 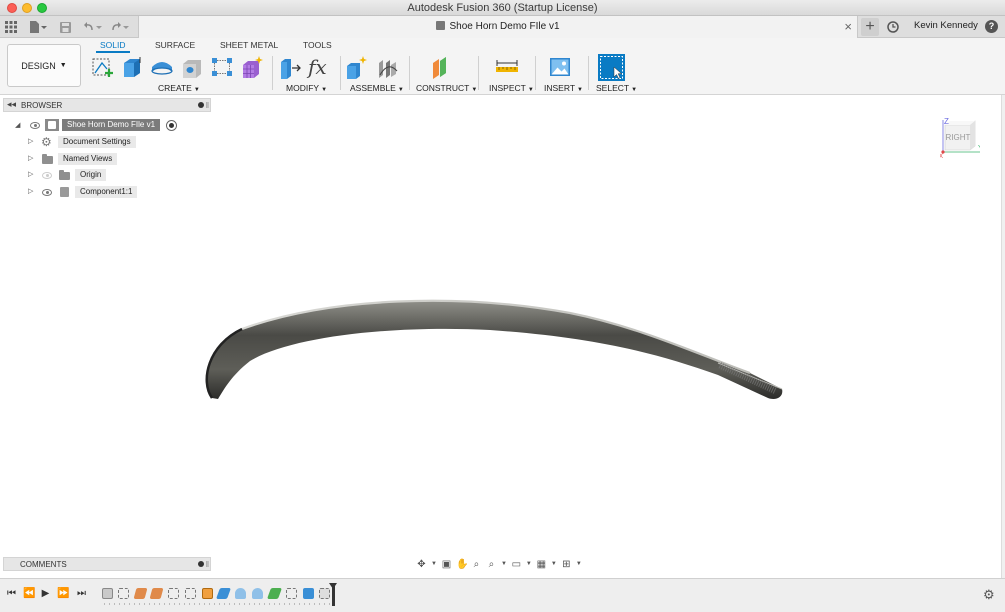 What do you see at coordinates (989, 595) in the screenshot?
I see `gear-icon: ⚙` at bounding box center [989, 595].